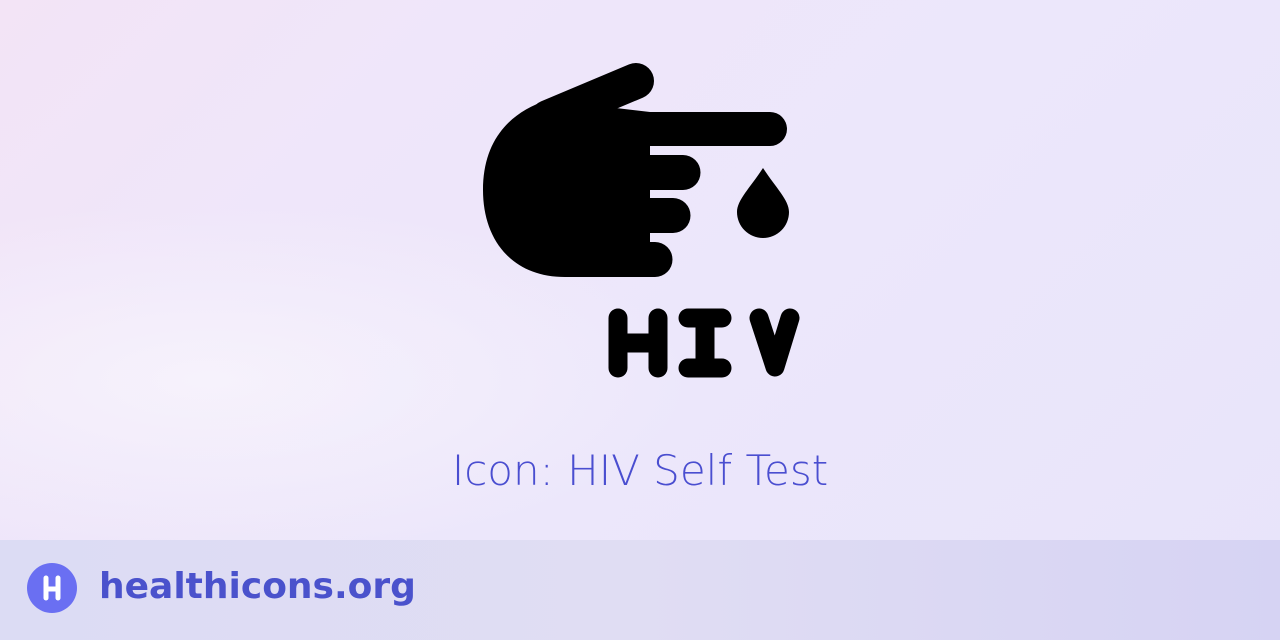  What do you see at coordinates (635, 170) in the screenshot?
I see `hand-icon` at bounding box center [635, 170].